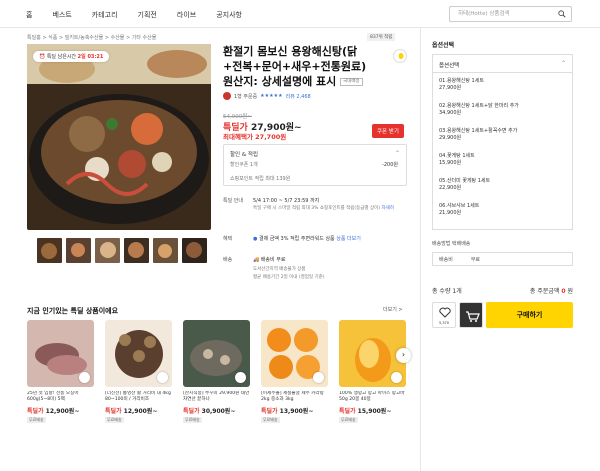 Image resolution: width=600 pixels, height=471 pixels. What do you see at coordinates (510, 14) in the screenshot?
I see `search-input: 히테(Hotte) 상품검색` at bounding box center [510, 14].